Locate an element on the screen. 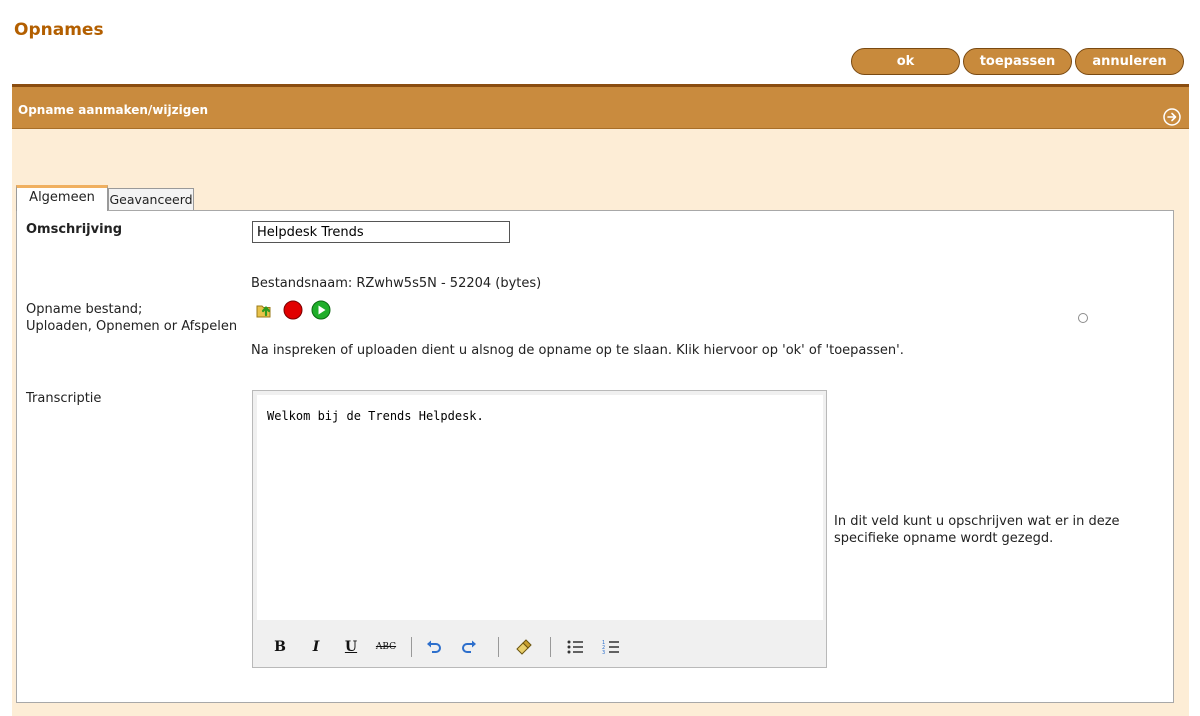 This screenshot has height=716, width=1200. panel-header: Opname aanmaken/wijzigen is located at coordinates (600, 108).